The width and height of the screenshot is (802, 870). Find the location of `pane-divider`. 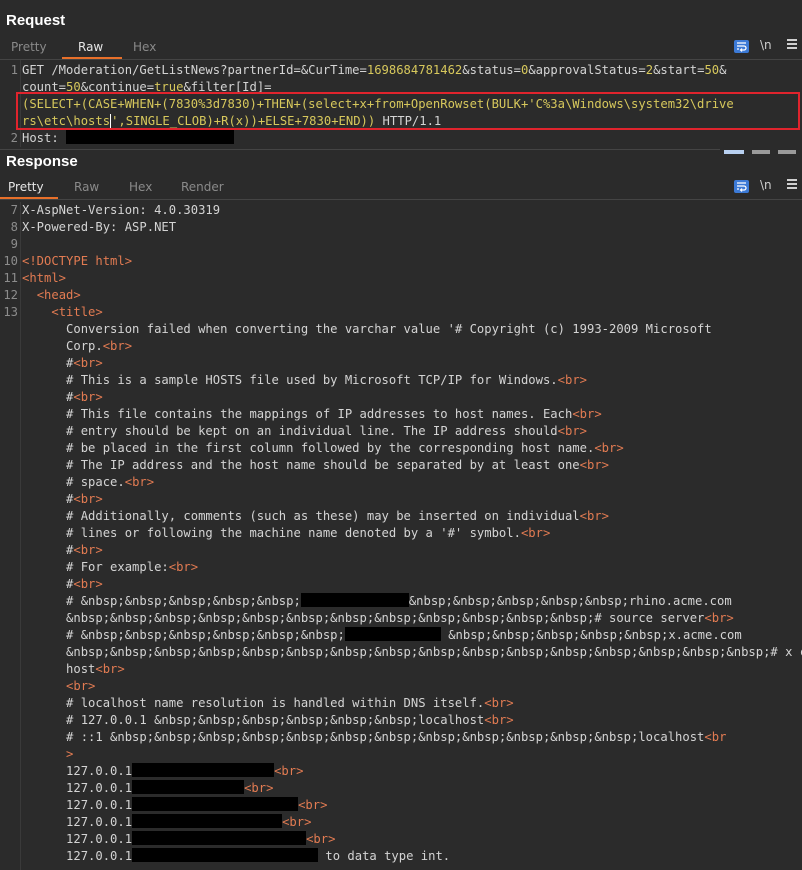

pane-divider is located at coordinates (360, 149).